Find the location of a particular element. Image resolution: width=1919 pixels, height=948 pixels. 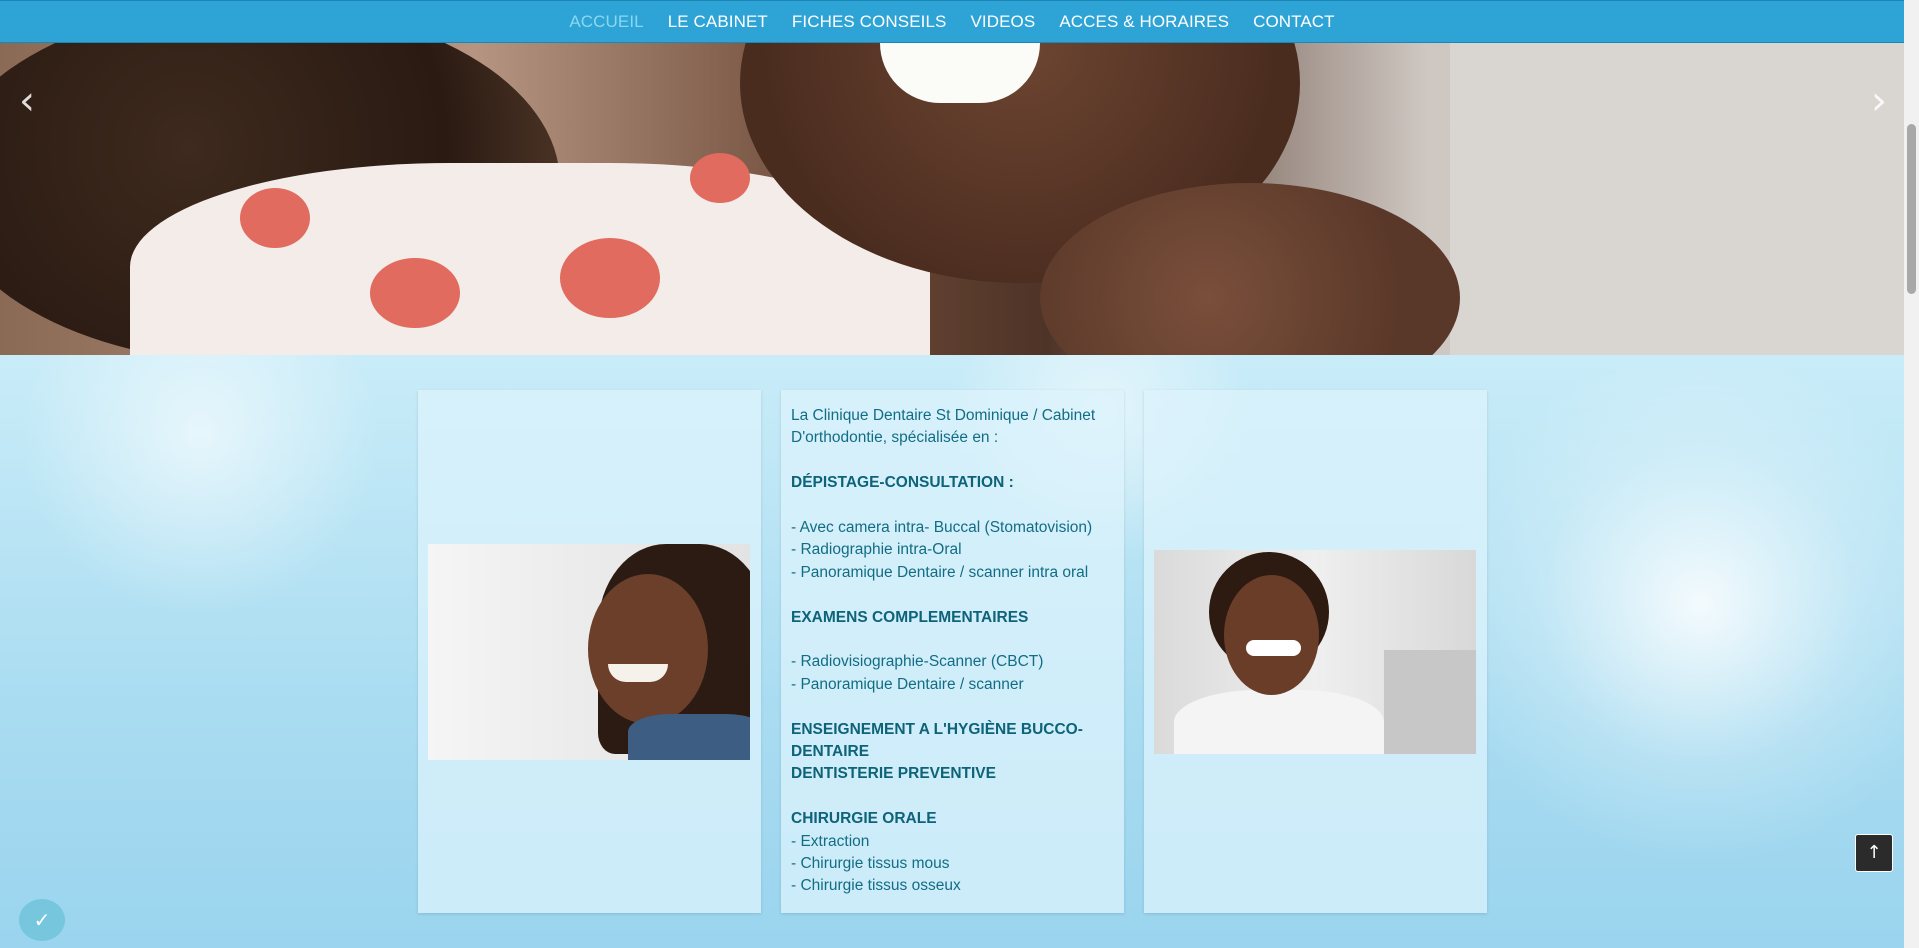

arrow-up-icon: ↑ is located at coordinates (1874, 852).